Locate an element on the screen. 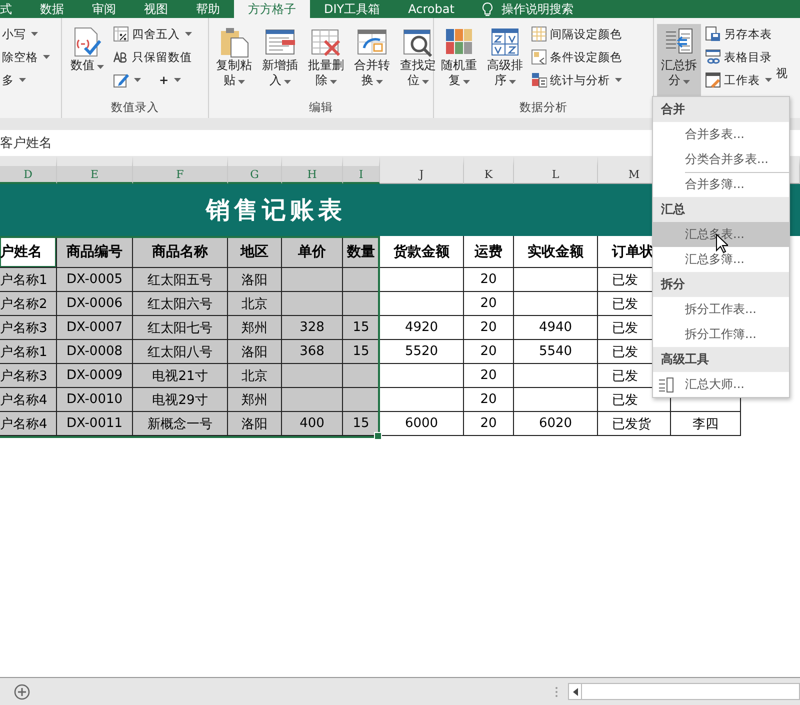 This screenshot has width=800, height=705. column-header: L is located at coordinates (556, 170).